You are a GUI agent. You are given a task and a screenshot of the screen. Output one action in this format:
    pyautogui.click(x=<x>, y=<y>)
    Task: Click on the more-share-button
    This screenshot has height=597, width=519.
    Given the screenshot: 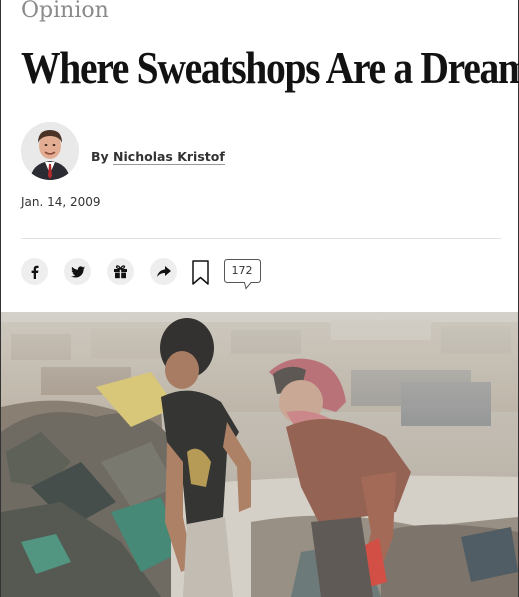 What is the action you would take?
    pyautogui.click(x=163, y=271)
    